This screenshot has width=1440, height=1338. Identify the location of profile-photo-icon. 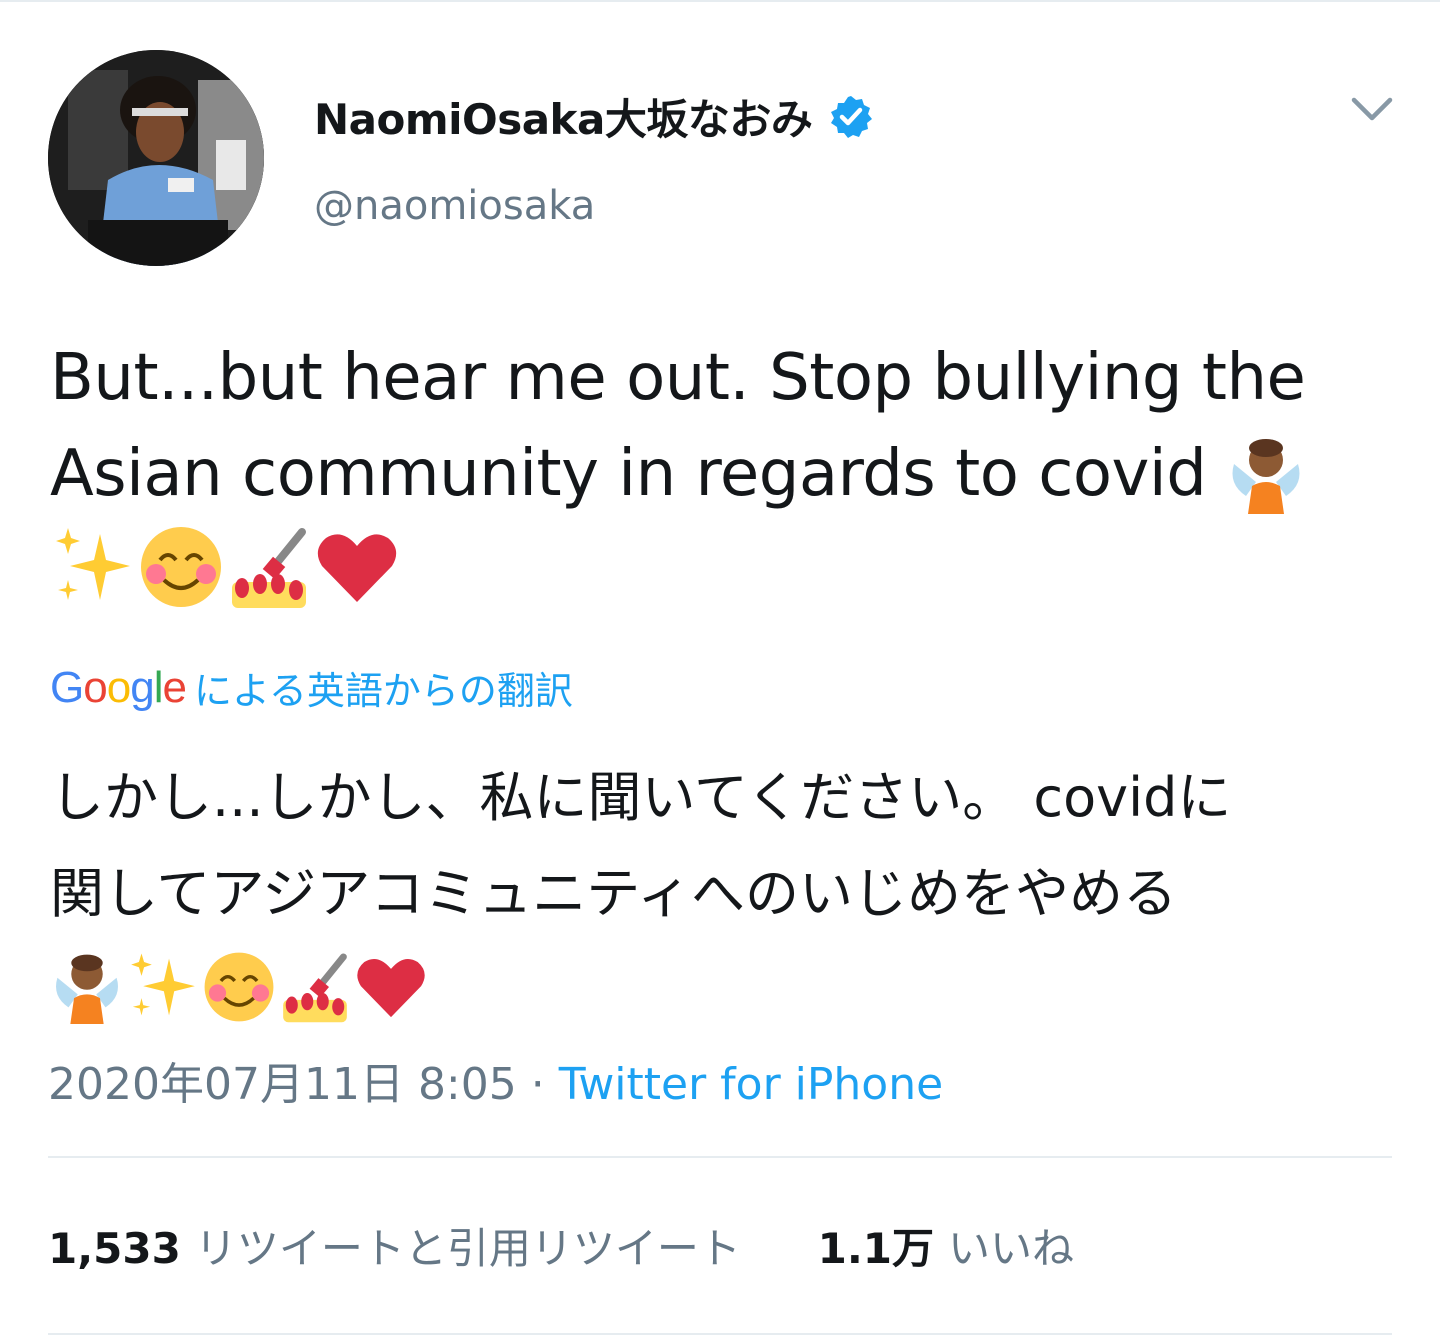
(156, 158).